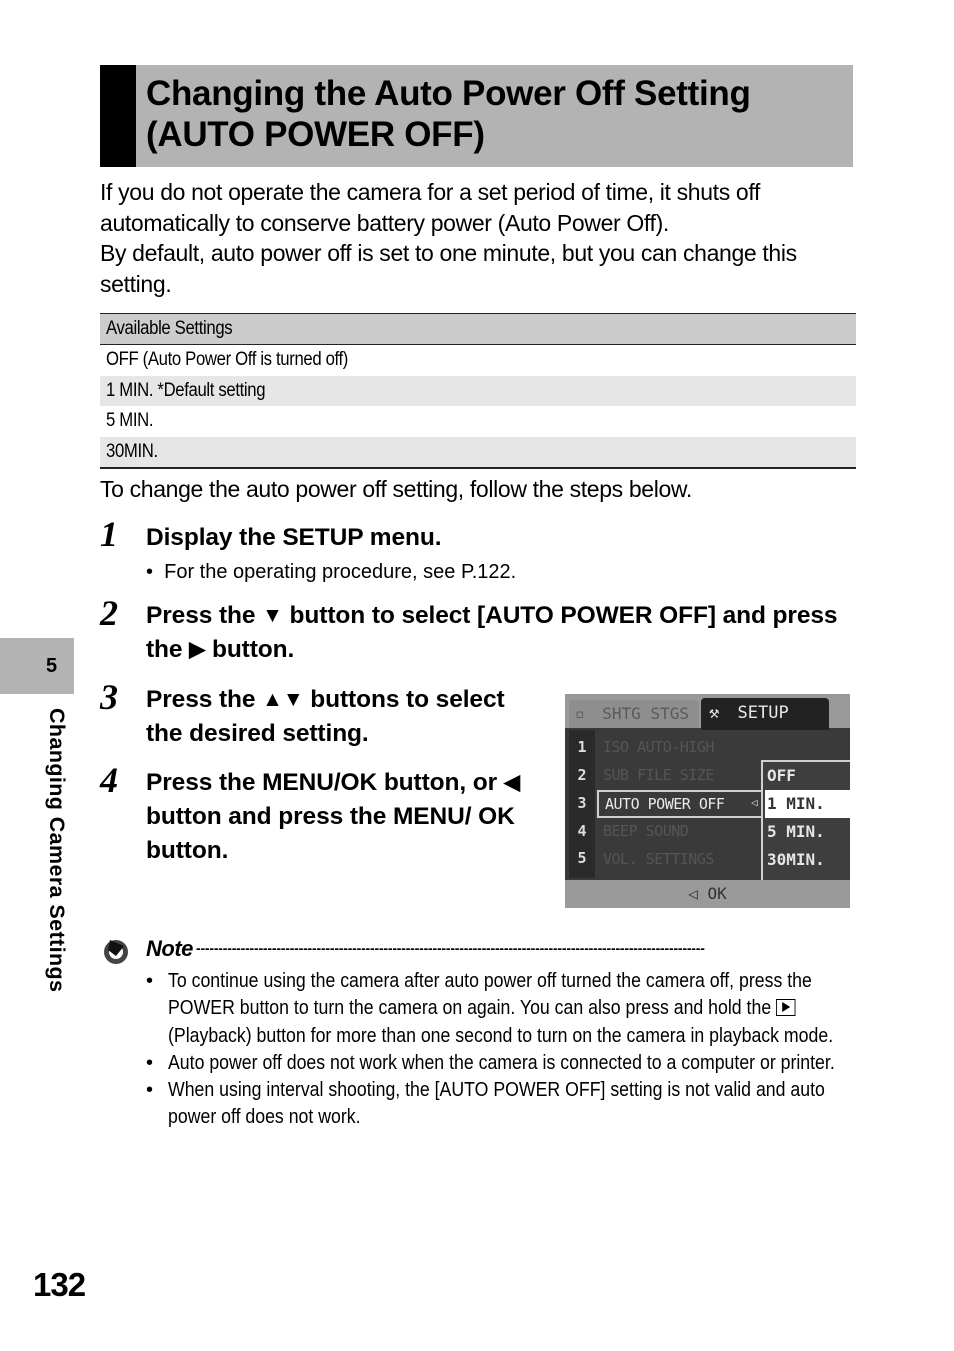 The height and width of the screenshot is (1351, 954). What do you see at coordinates (315, 134) in the screenshot?
I see `section-title-line2: (AUTO POWER OFF)` at bounding box center [315, 134].